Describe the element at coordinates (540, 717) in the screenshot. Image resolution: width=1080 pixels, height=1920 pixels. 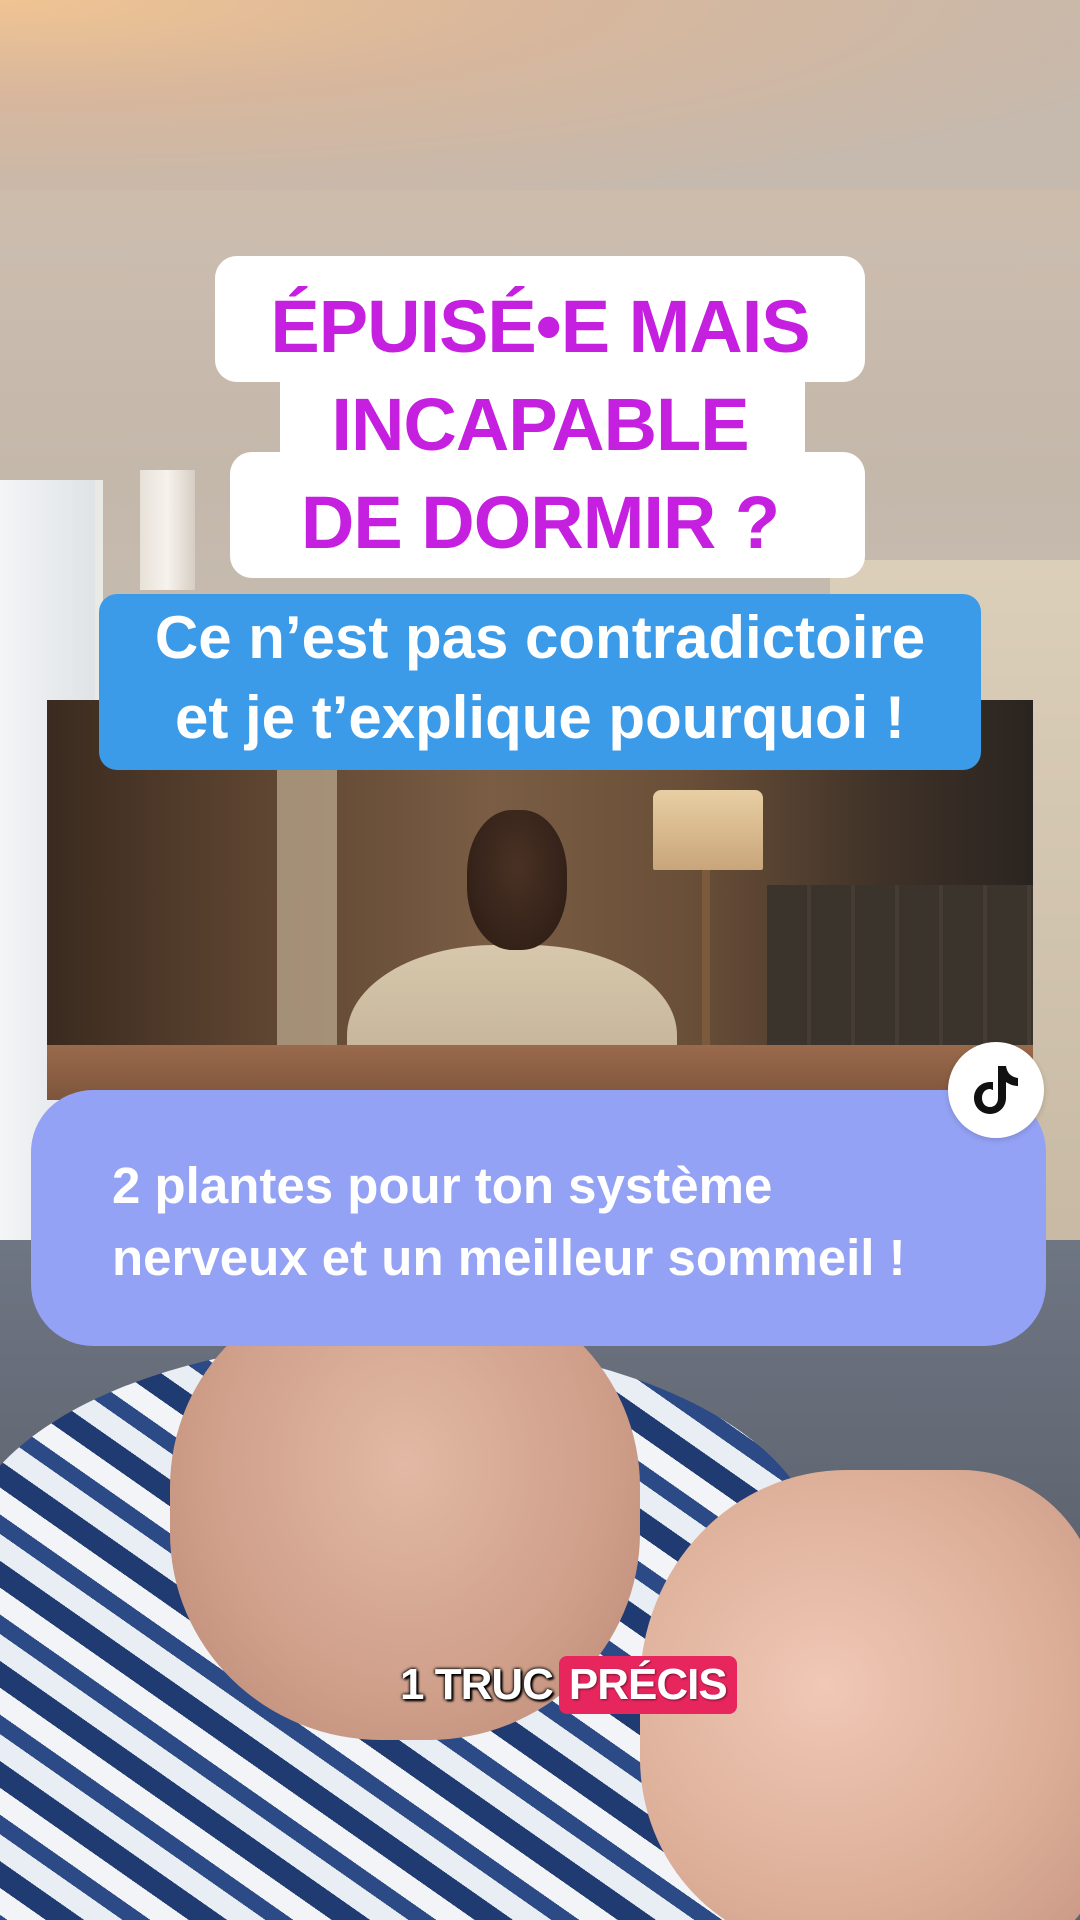
I see `subtitle-line: et je t’explique pourquoi !` at that location.